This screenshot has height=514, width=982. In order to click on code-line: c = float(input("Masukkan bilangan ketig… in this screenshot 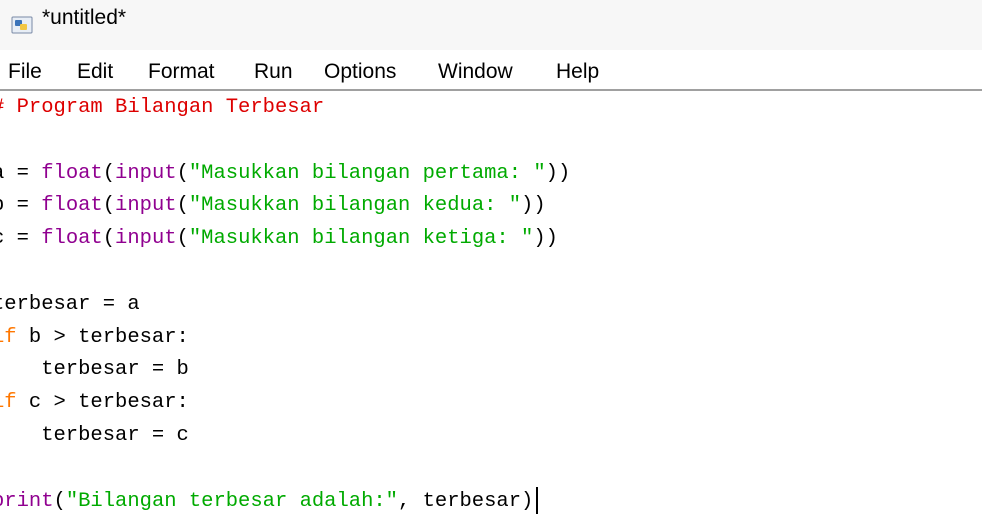, I will do `click(279, 239)`.